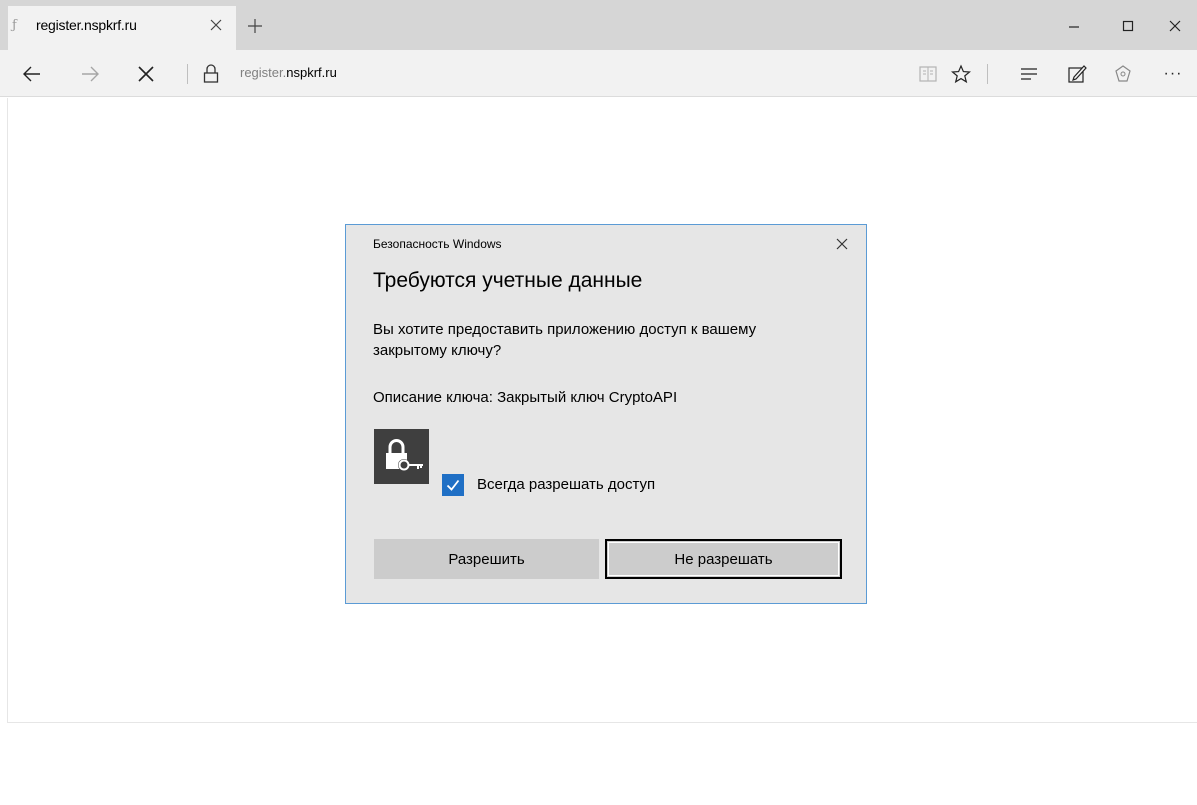  Describe the element at coordinates (928, 74) in the screenshot. I see `book-icon` at that location.